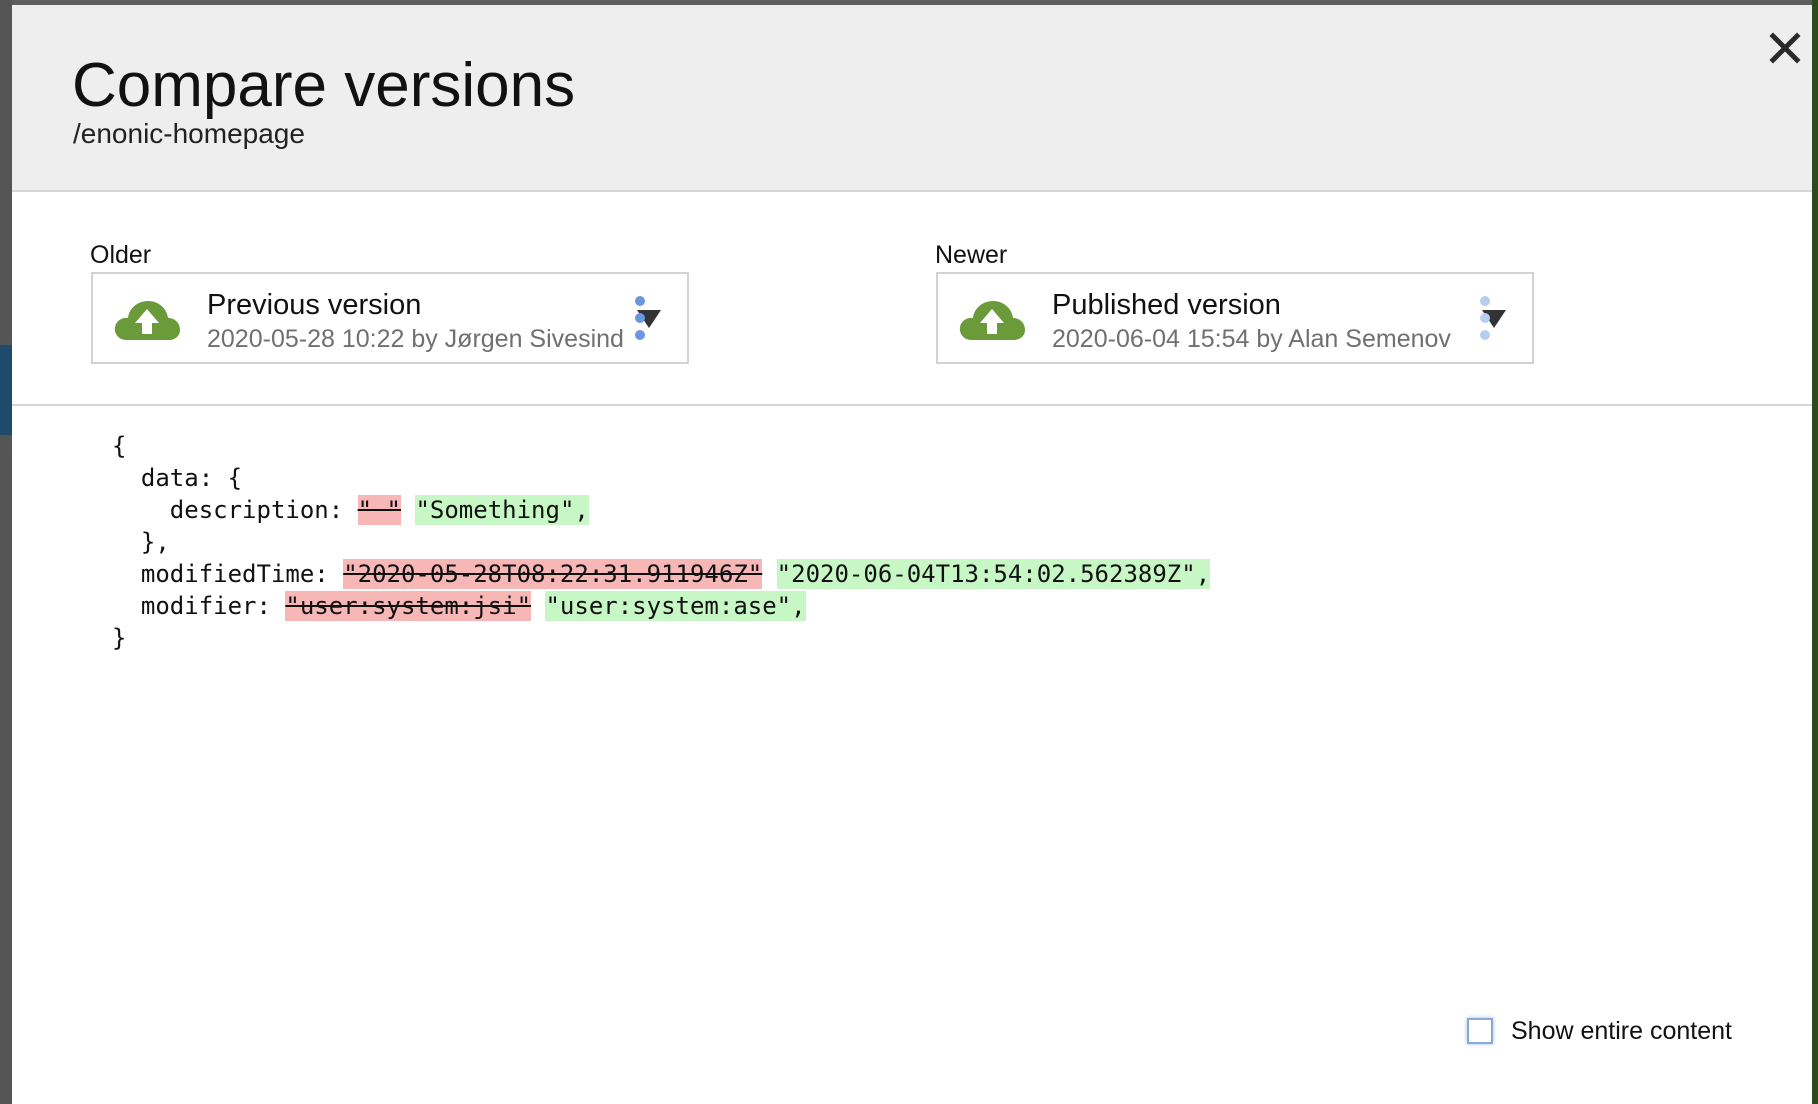 The width and height of the screenshot is (1818, 1104). I want to click on newer-version-menu-button, so click(1485, 318).